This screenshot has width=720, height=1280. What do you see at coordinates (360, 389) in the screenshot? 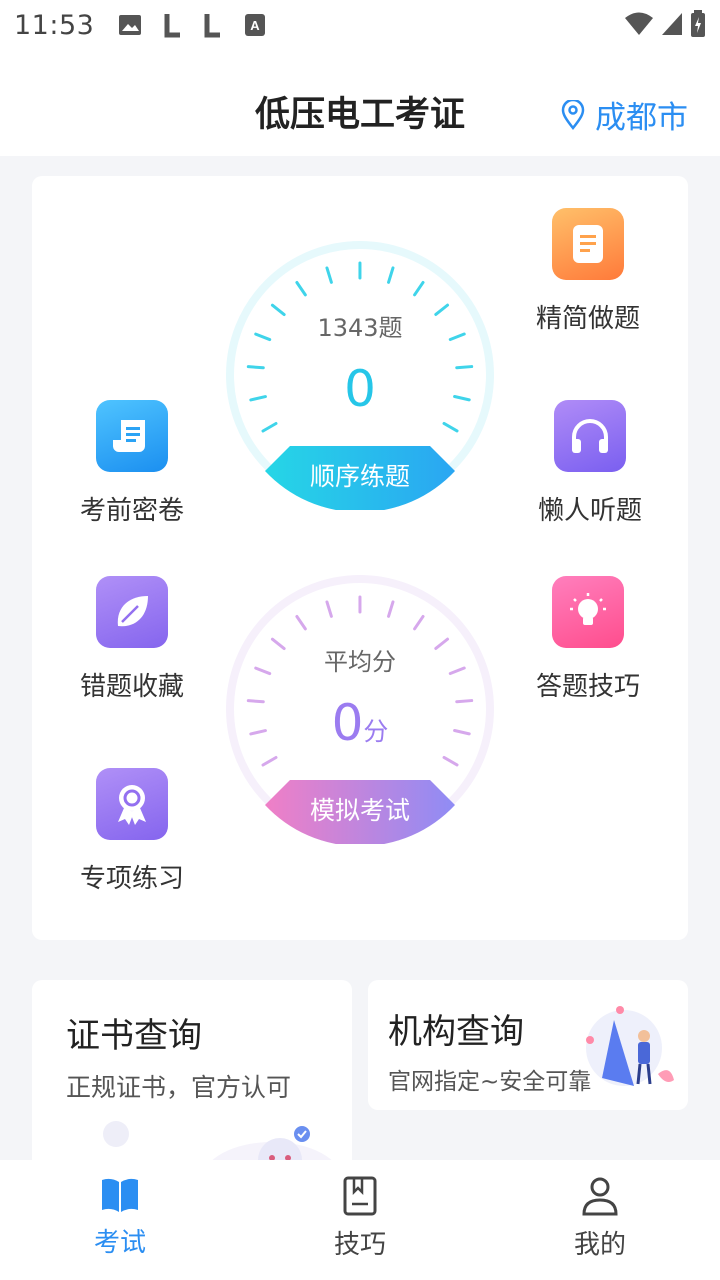
I see `practice-progress-value: 0` at bounding box center [360, 389].